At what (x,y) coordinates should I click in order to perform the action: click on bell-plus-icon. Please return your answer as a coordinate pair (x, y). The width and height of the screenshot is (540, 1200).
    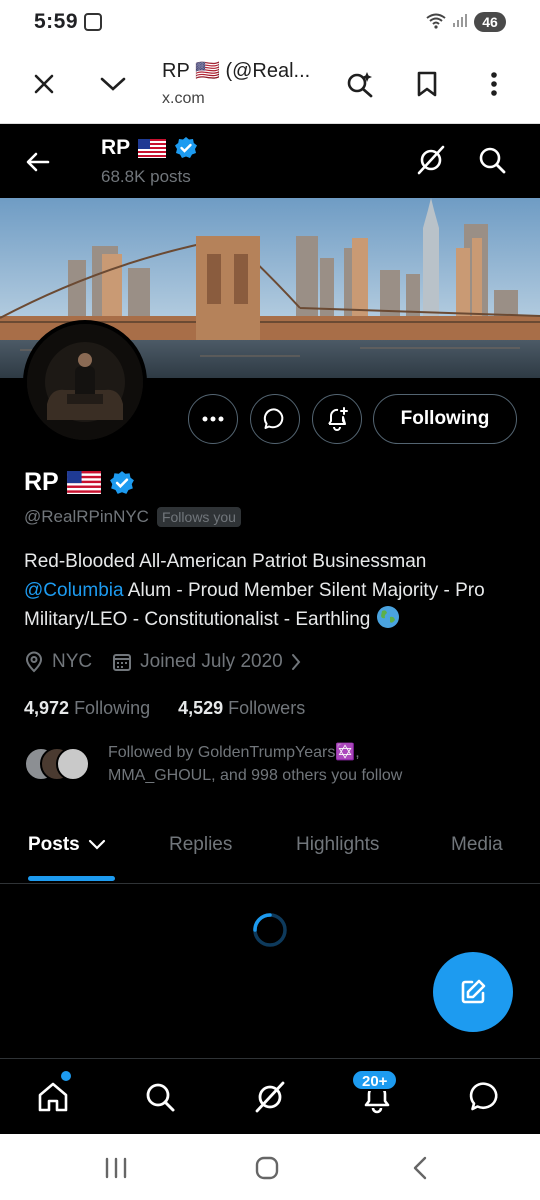
    Looking at the image, I should click on (338, 419).